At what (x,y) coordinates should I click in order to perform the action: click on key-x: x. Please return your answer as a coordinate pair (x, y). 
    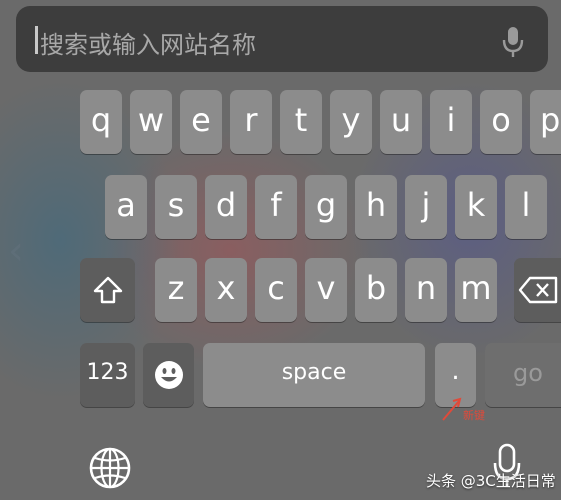
    Looking at the image, I should click on (226, 290).